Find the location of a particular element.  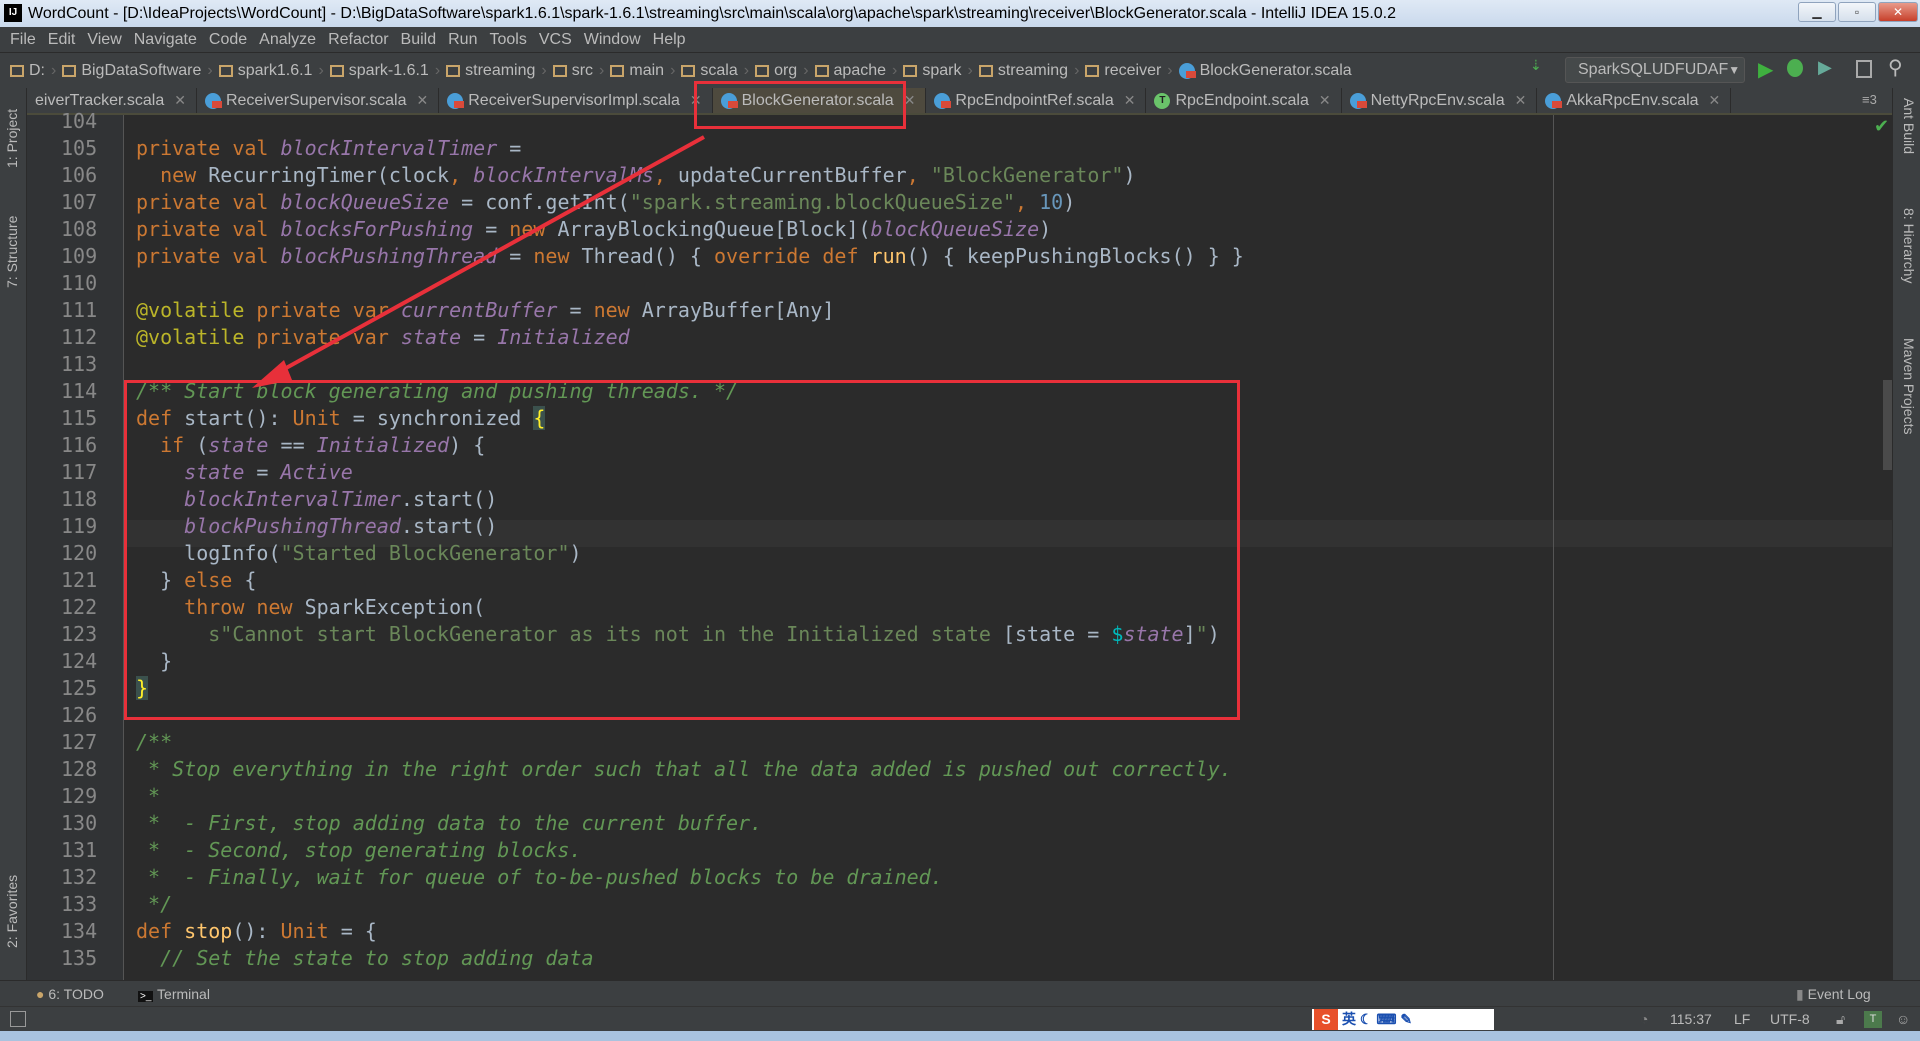

os-taskbar is located at coordinates (960, 1036).